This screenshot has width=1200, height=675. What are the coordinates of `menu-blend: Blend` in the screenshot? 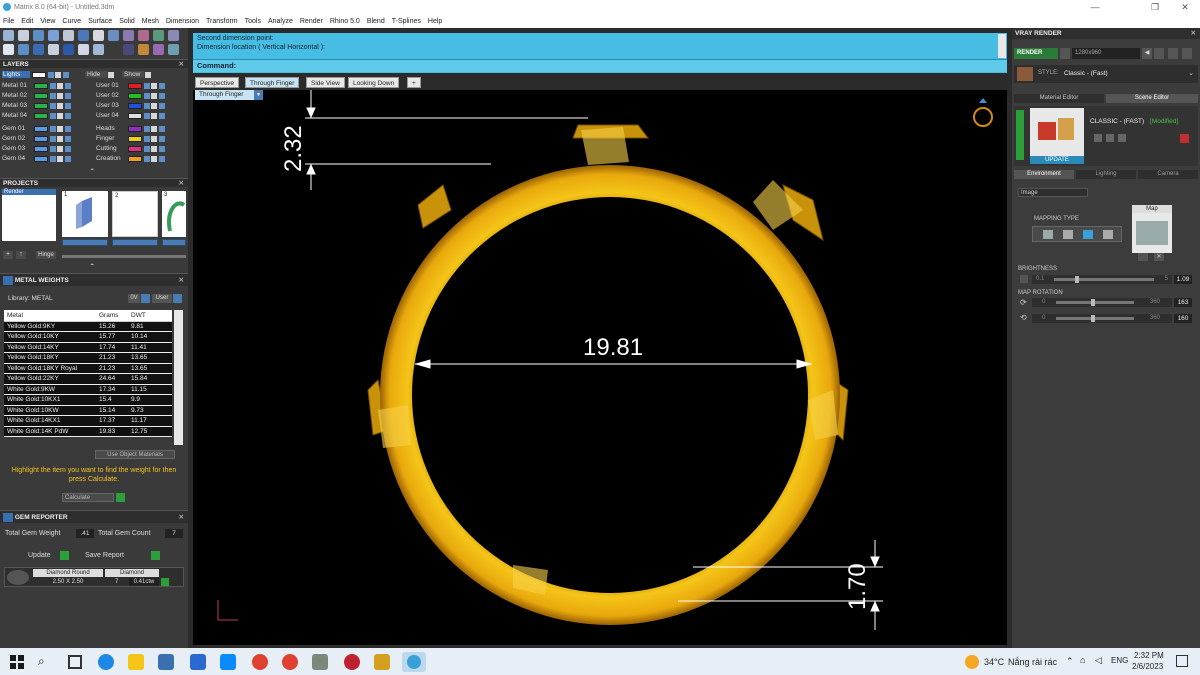 It's located at (376, 21).